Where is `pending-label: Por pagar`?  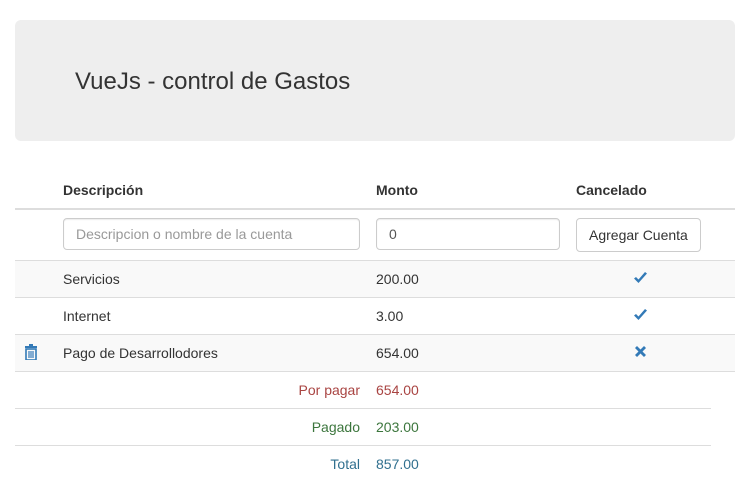
pending-label: Por pagar is located at coordinates (329, 390).